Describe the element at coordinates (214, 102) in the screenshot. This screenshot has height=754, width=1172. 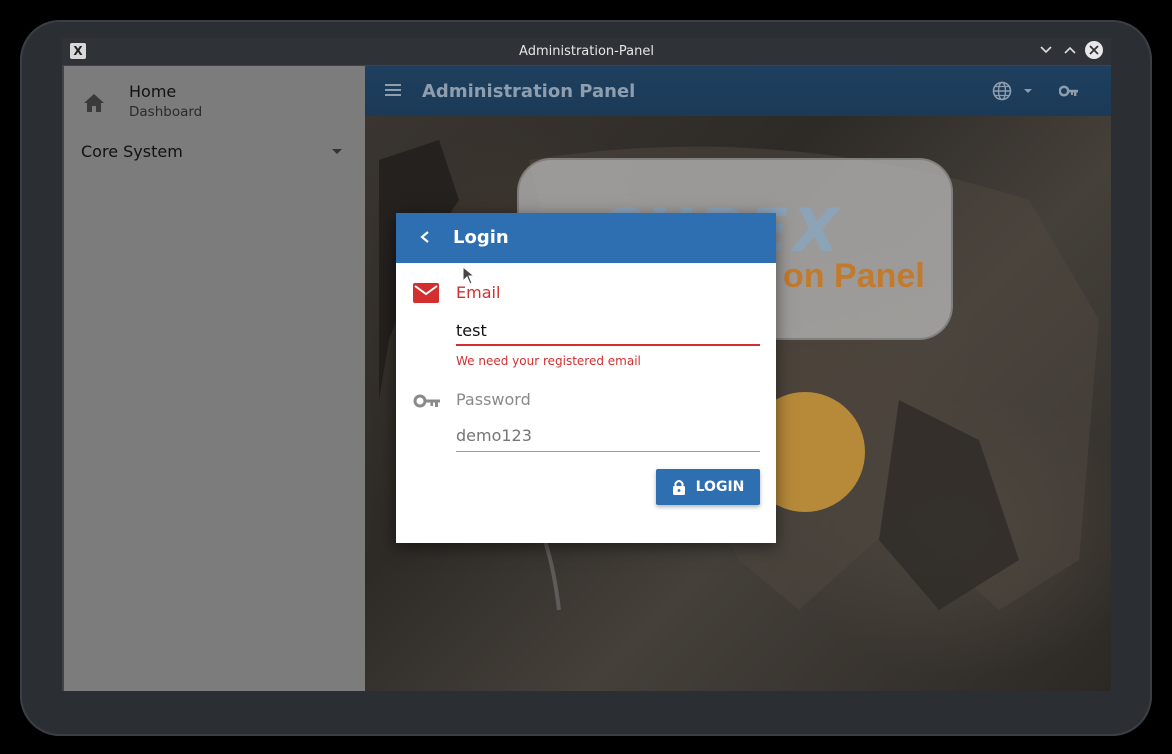
I see `sidebar-item-home: Home Dashboard` at that location.